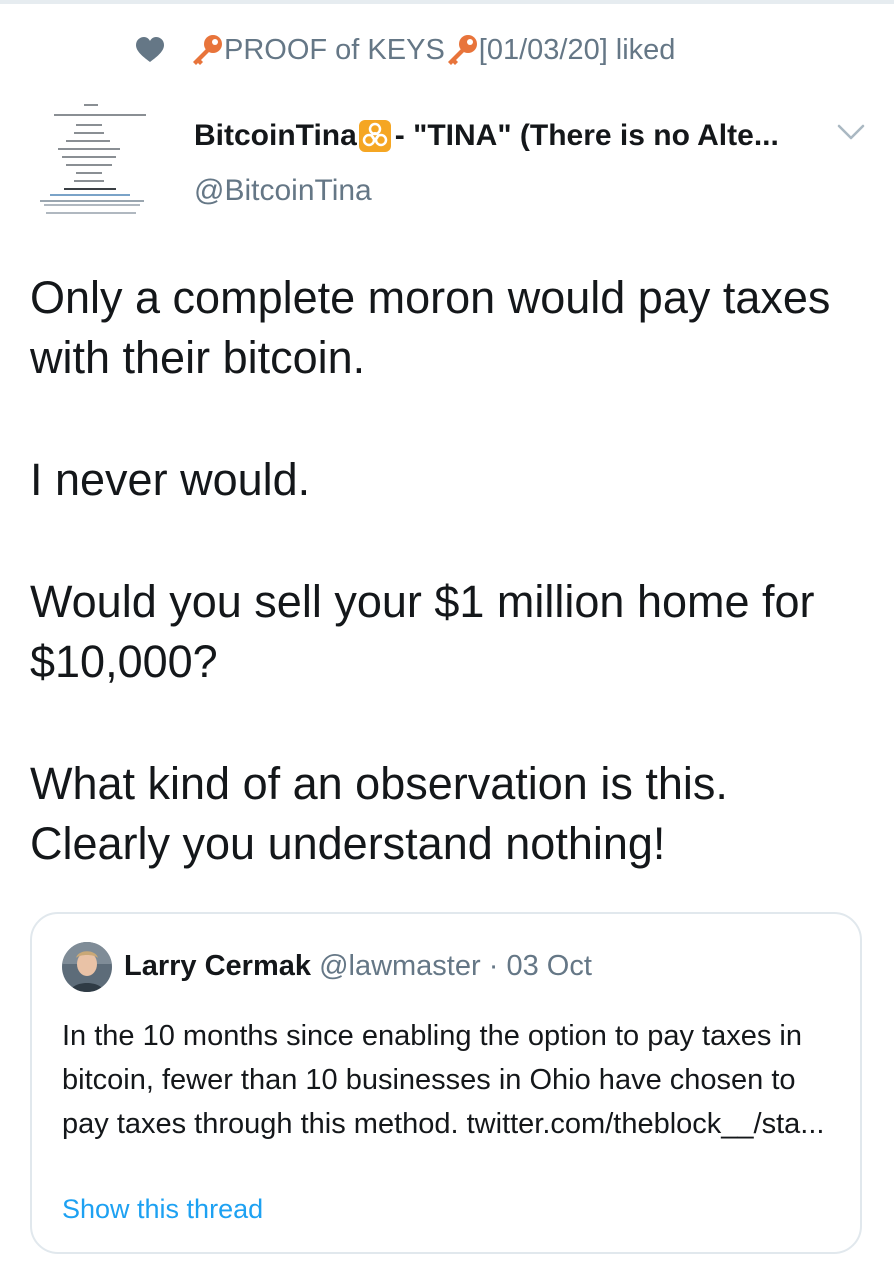  What do you see at coordinates (275, 135) in the screenshot?
I see `author-name-start: BitcoinTina` at bounding box center [275, 135].